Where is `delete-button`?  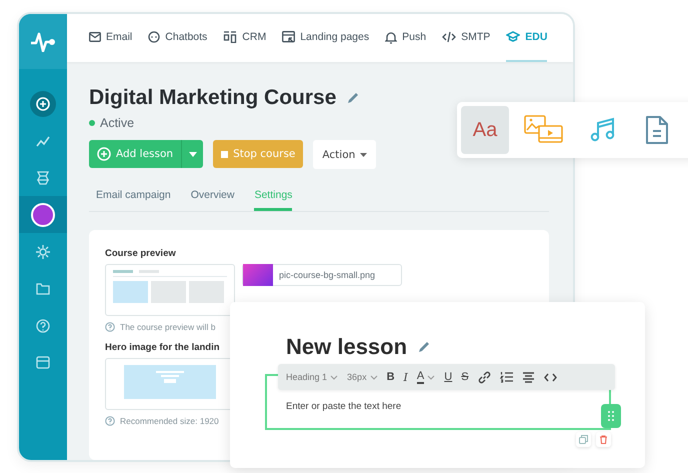
delete-button is located at coordinates (603, 439).